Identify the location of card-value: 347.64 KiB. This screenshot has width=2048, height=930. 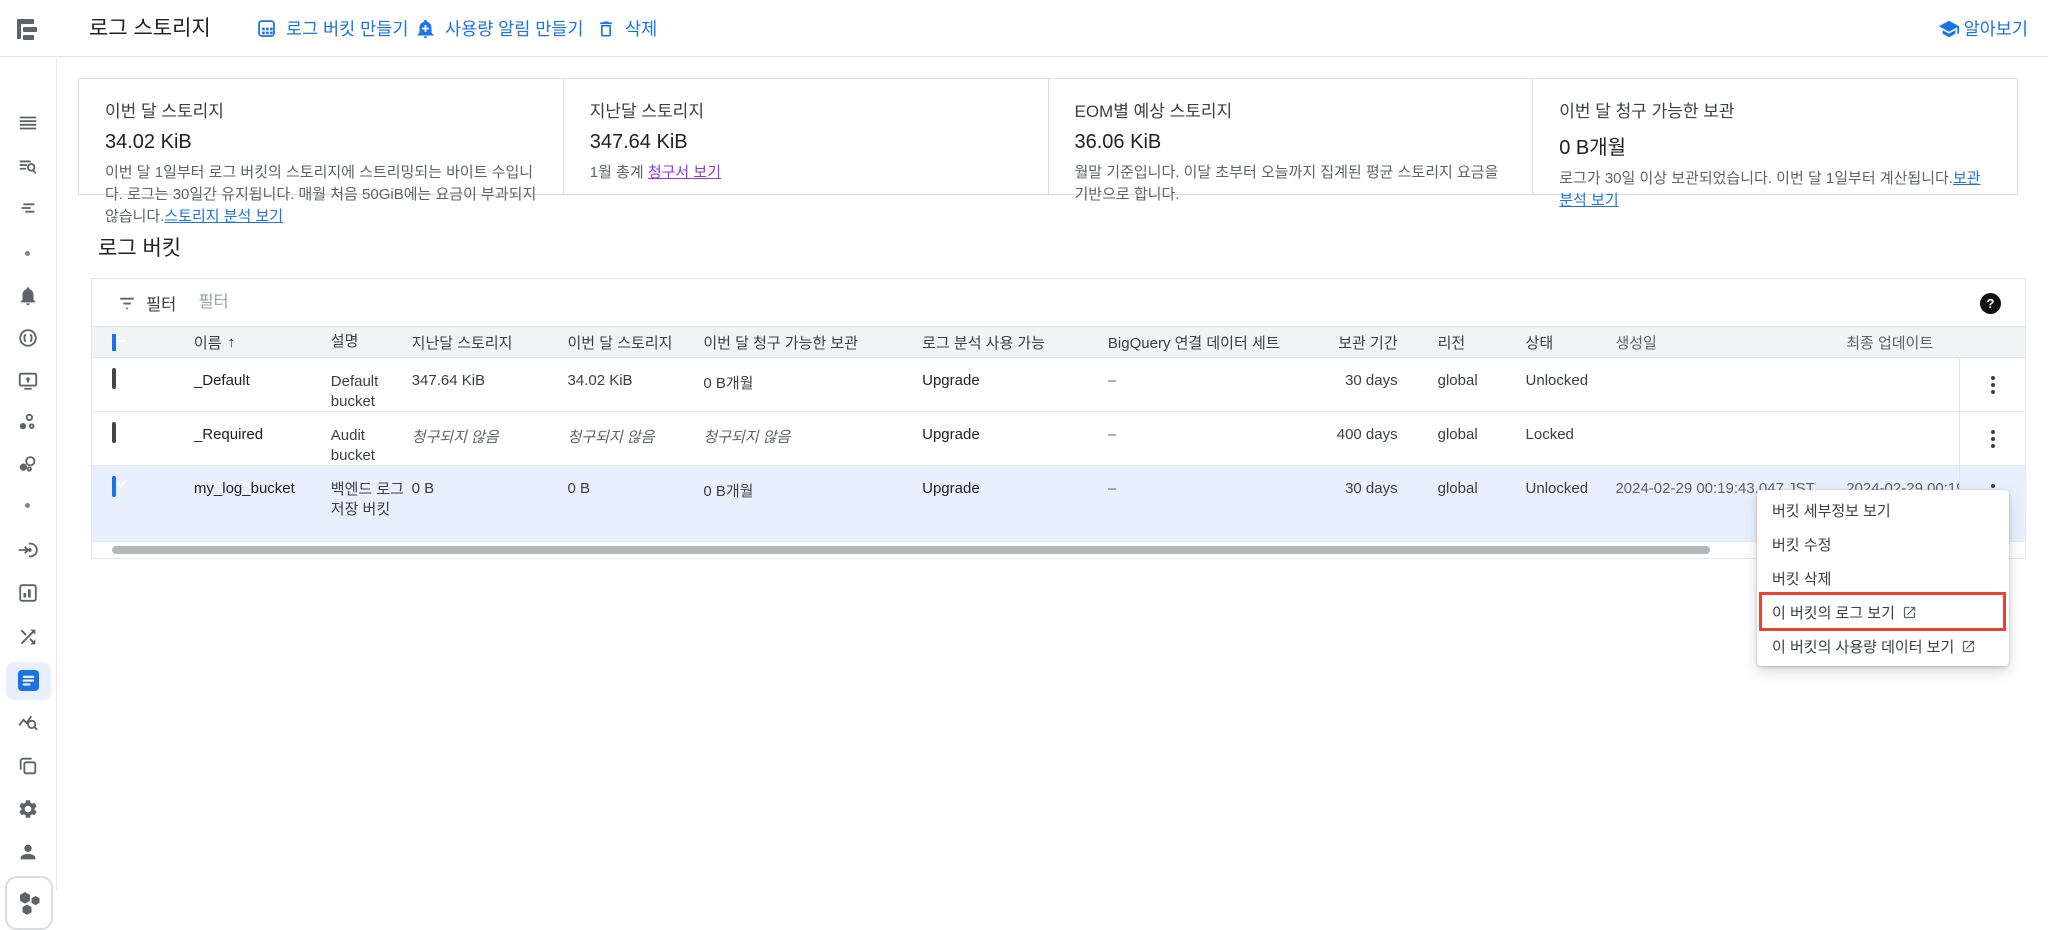
(638, 142).